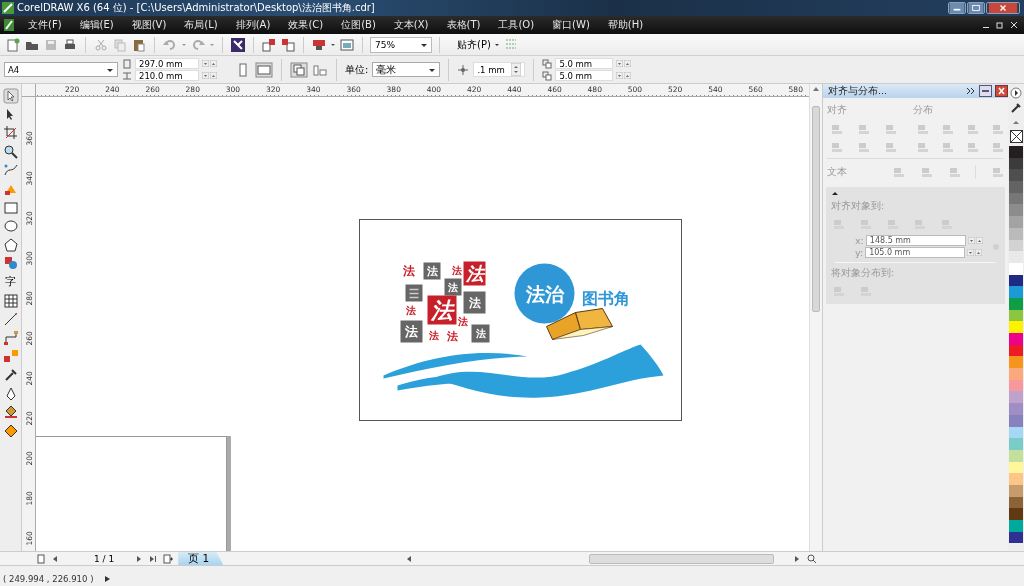 Image resolution: width=1024 pixels, height=586 pixels. What do you see at coordinates (45, 25) in the screenshot?
I see `menu-item: 文件(F)` at bounding box center [45, 25].